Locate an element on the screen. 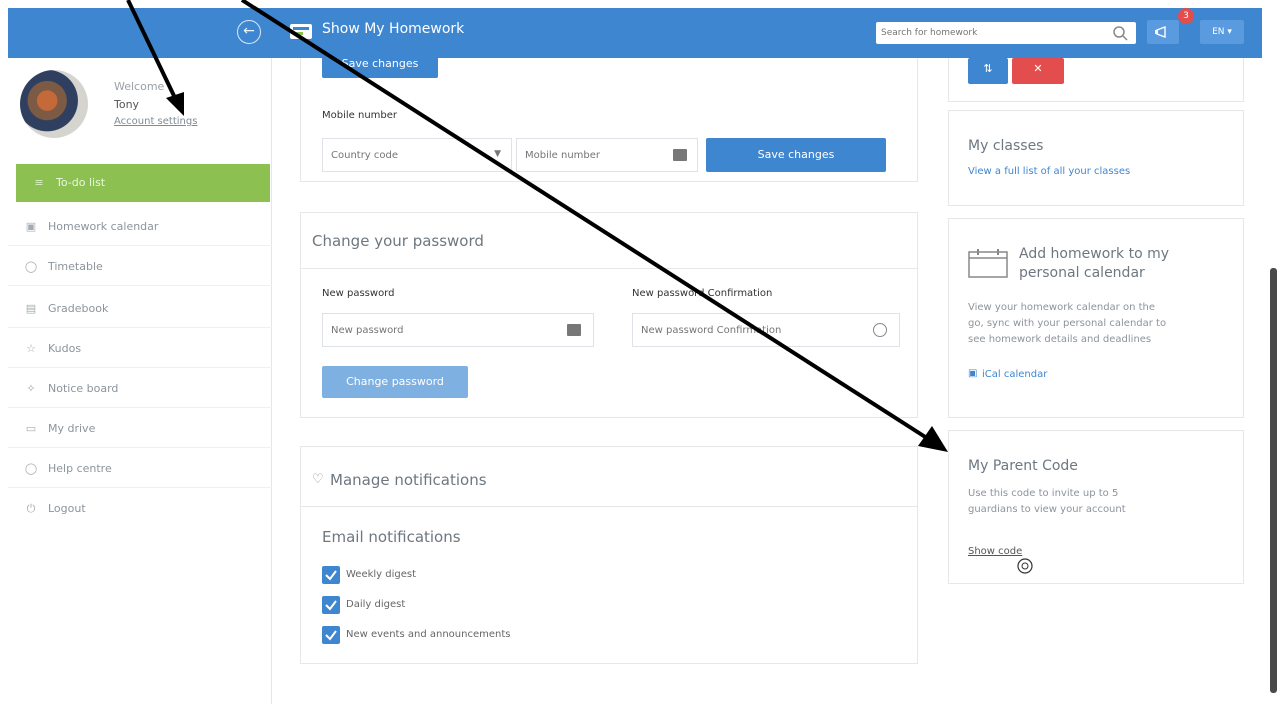  country-code-field is located at coordinates (417, 155).